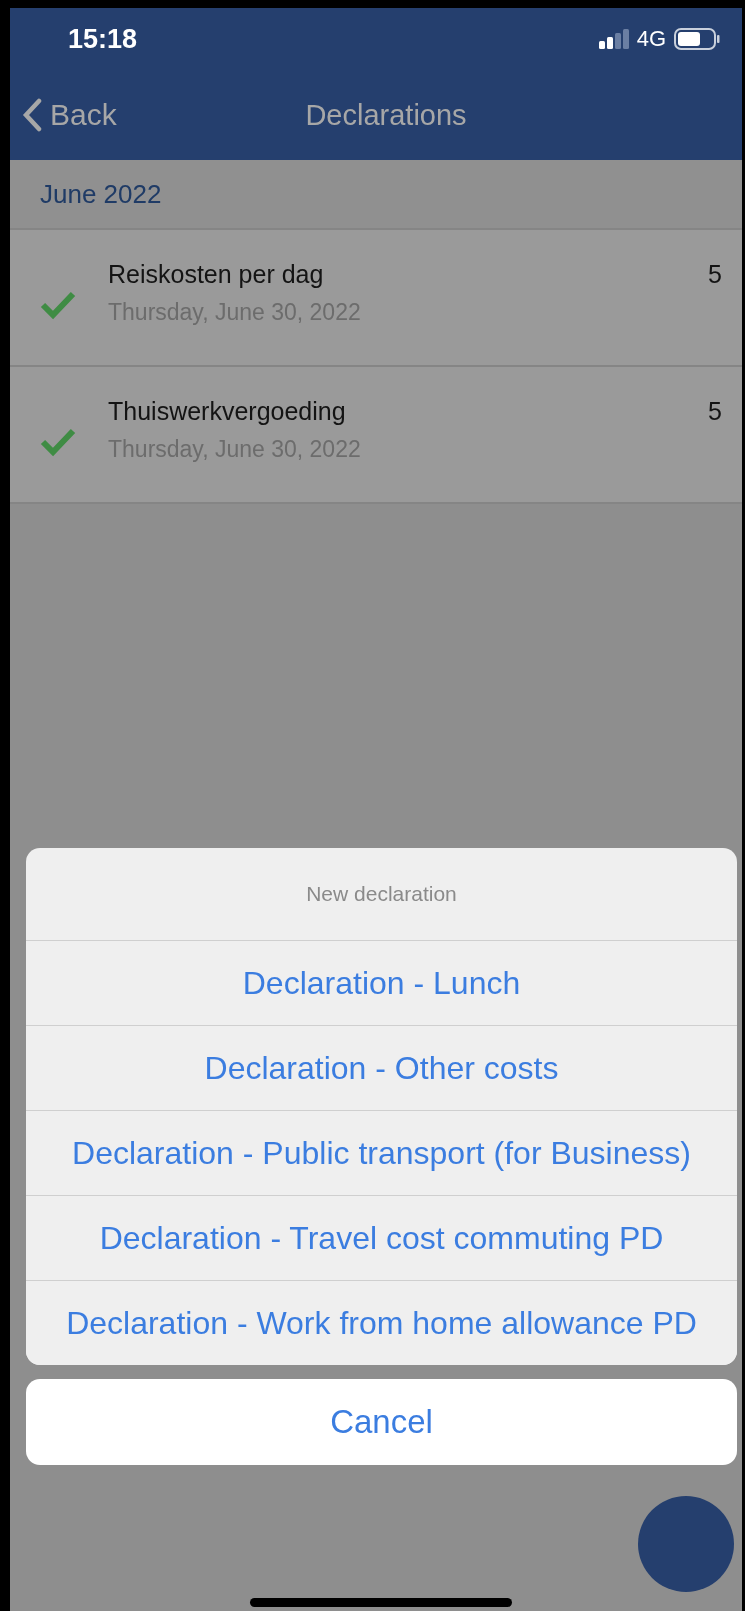 This screenshot has width=745, height=1611. I want to click on section-title: June 2022, so click(101, 194).